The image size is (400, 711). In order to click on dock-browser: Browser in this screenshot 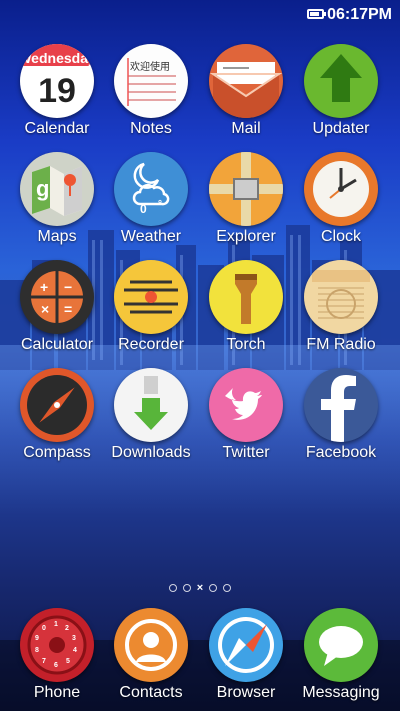, I will do `click(246, 655)`.